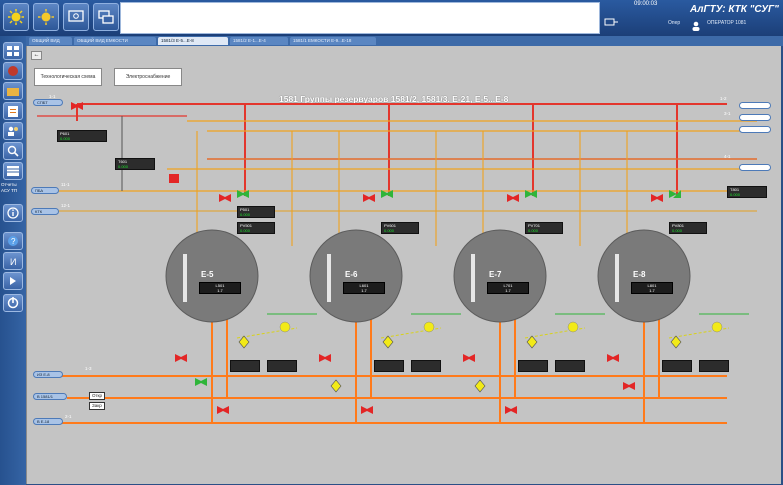 Image resolution: width=783 pixels, height=485 pixels. What do you see at coordinates (48, 102) in the screenshot?
I see `input-spbt: СПБТ` at bounding box center [48, 102].